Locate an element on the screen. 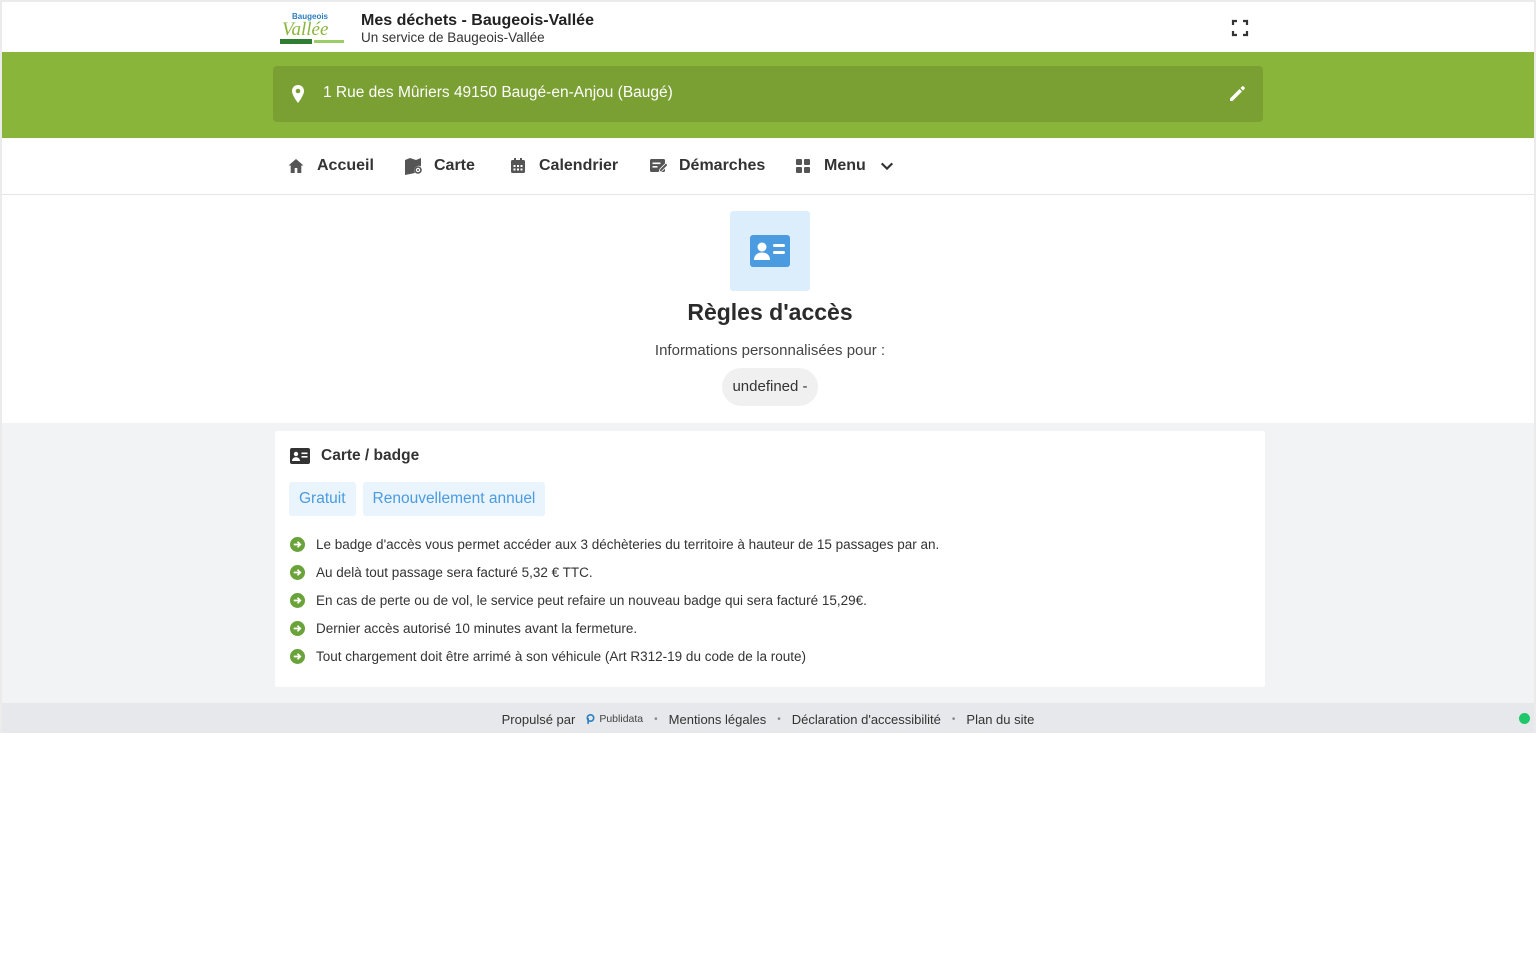 The width and height of the screenshot is (1536, 960). tag-renouvellement: Renouvellement annuel is located at coordinates (454, 499).